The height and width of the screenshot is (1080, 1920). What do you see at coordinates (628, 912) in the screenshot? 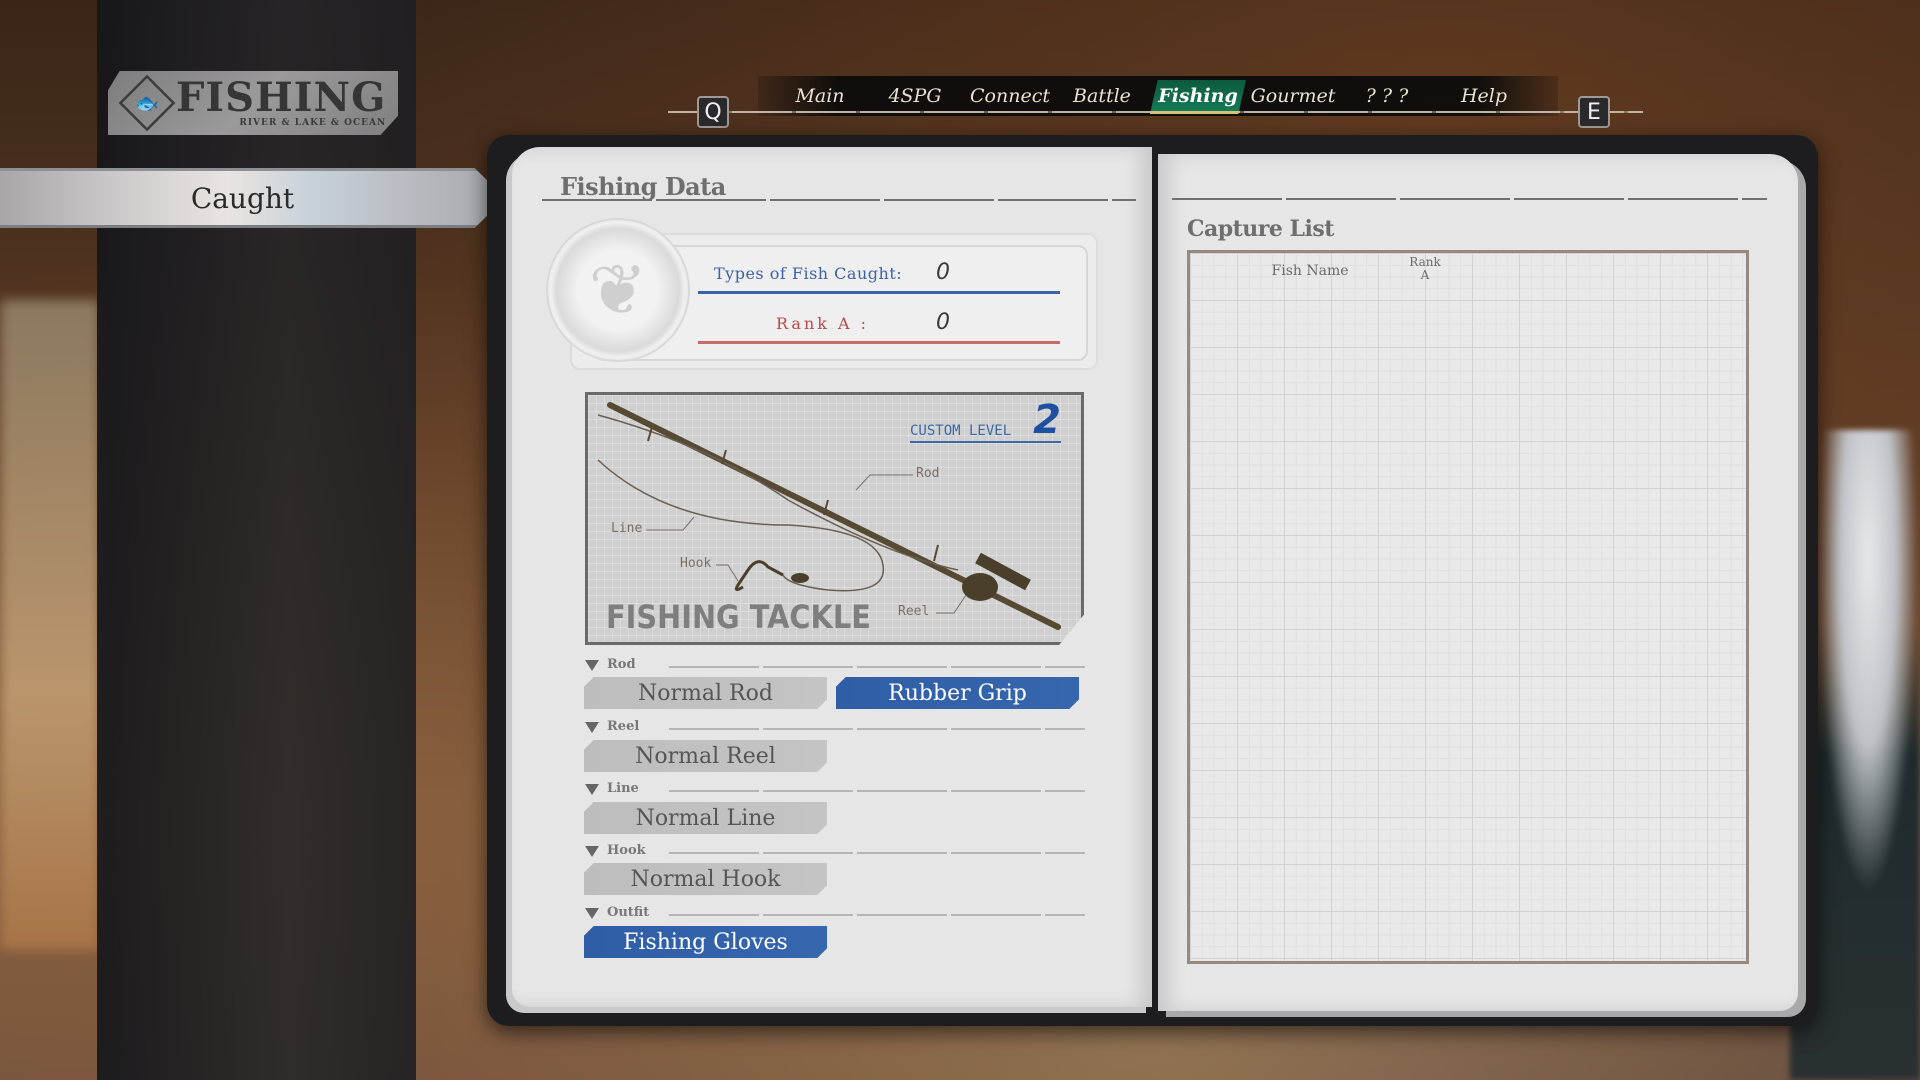
I see `category-label: Outfit` at bounding box center [628, 912].